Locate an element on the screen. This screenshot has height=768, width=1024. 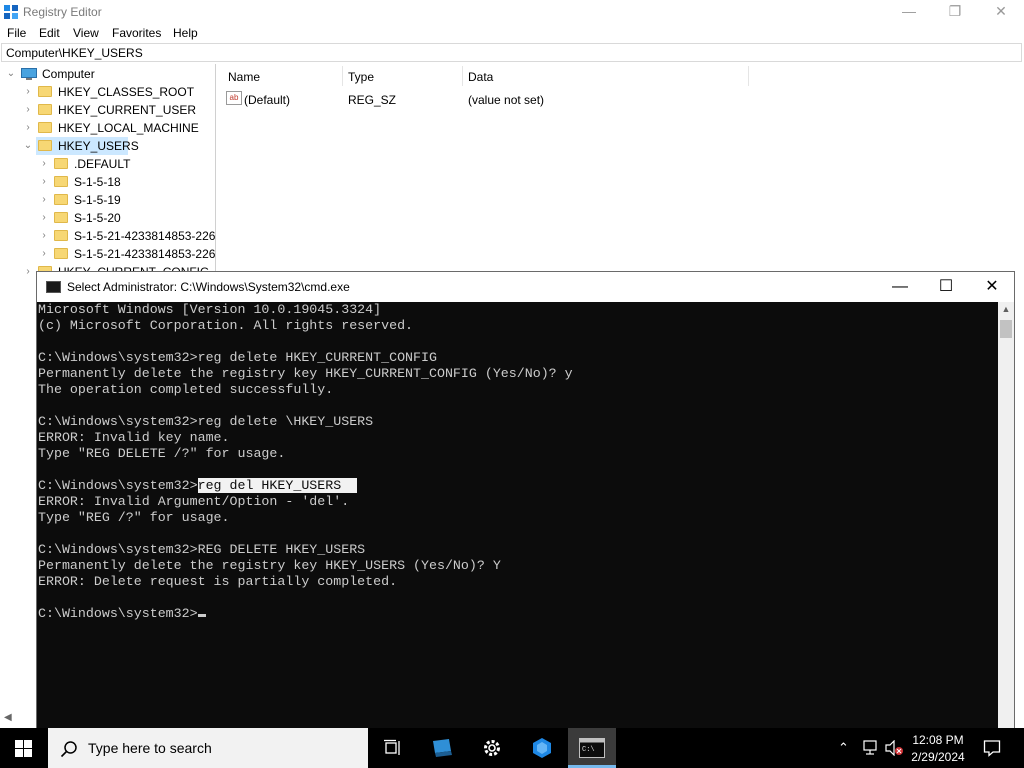
show-hidden-icons-chevron-icon: ⌃ is located at coordinates (843, 748).